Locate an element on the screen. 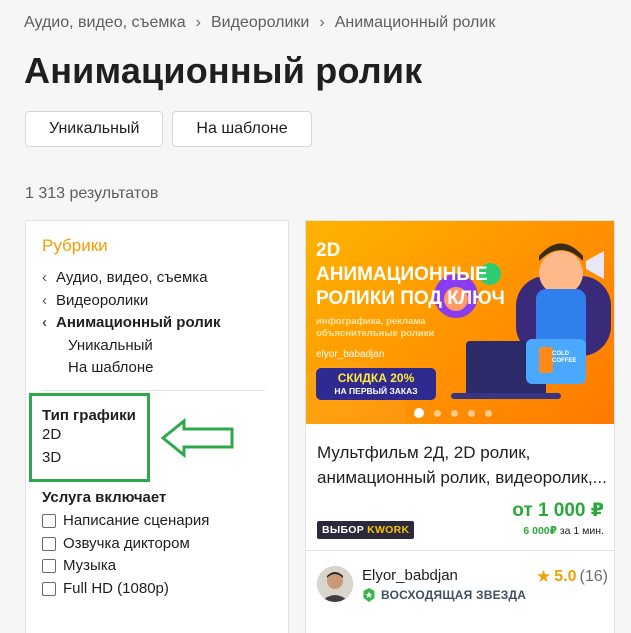 The image size is (631, 633). seller-avatar is located at coordinates (335, 584).